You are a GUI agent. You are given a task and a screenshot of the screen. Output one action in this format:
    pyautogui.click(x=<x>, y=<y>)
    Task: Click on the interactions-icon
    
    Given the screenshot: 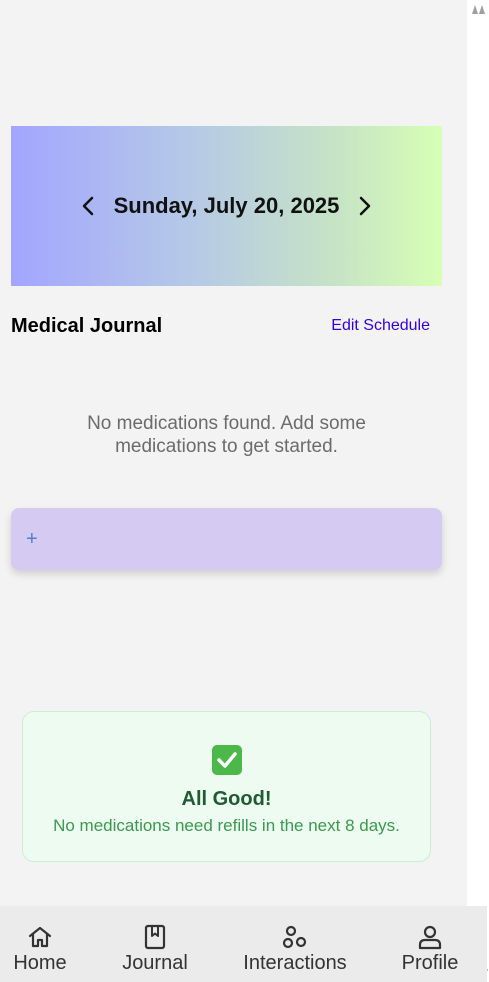 What is the action you would take?
    pyautogui.click(x=295, y=937)
    